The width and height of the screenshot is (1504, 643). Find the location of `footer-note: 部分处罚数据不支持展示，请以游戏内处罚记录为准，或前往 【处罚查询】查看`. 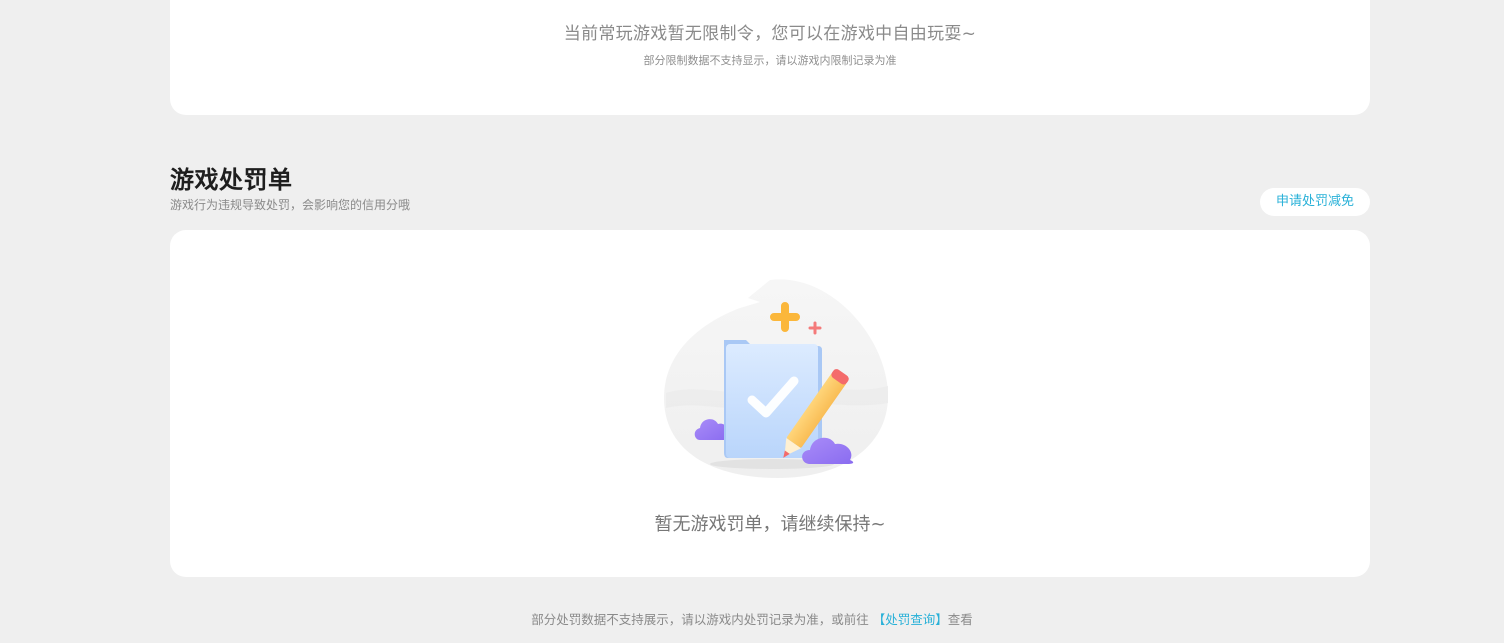

footer-note: 部分处罚数据不支持展示，请以游戏内处罚记录为准，或前往 【处罚查询】查看 is located at coordinates (752, 618).